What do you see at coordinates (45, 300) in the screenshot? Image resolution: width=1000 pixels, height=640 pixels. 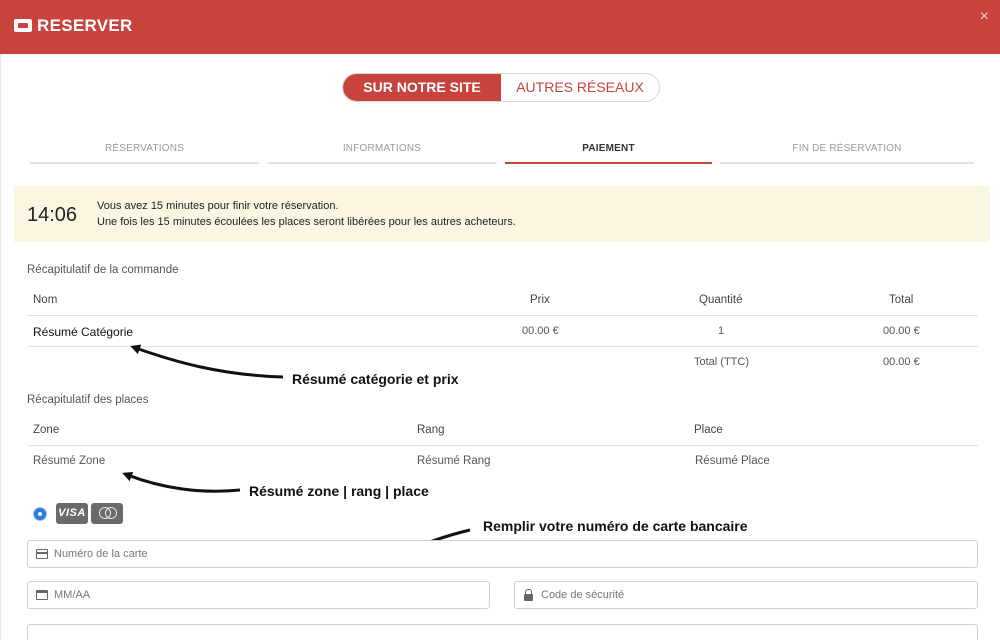 I see `column-header-nom: Nom` at bounding box center [45, 300].